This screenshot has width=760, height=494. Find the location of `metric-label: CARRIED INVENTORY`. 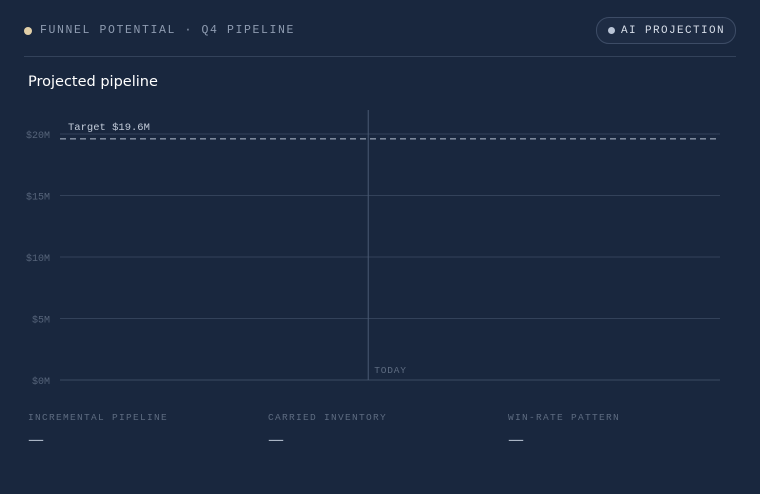

metric-label: CARRIED INVENTORY is located at coordinates (328, 417).